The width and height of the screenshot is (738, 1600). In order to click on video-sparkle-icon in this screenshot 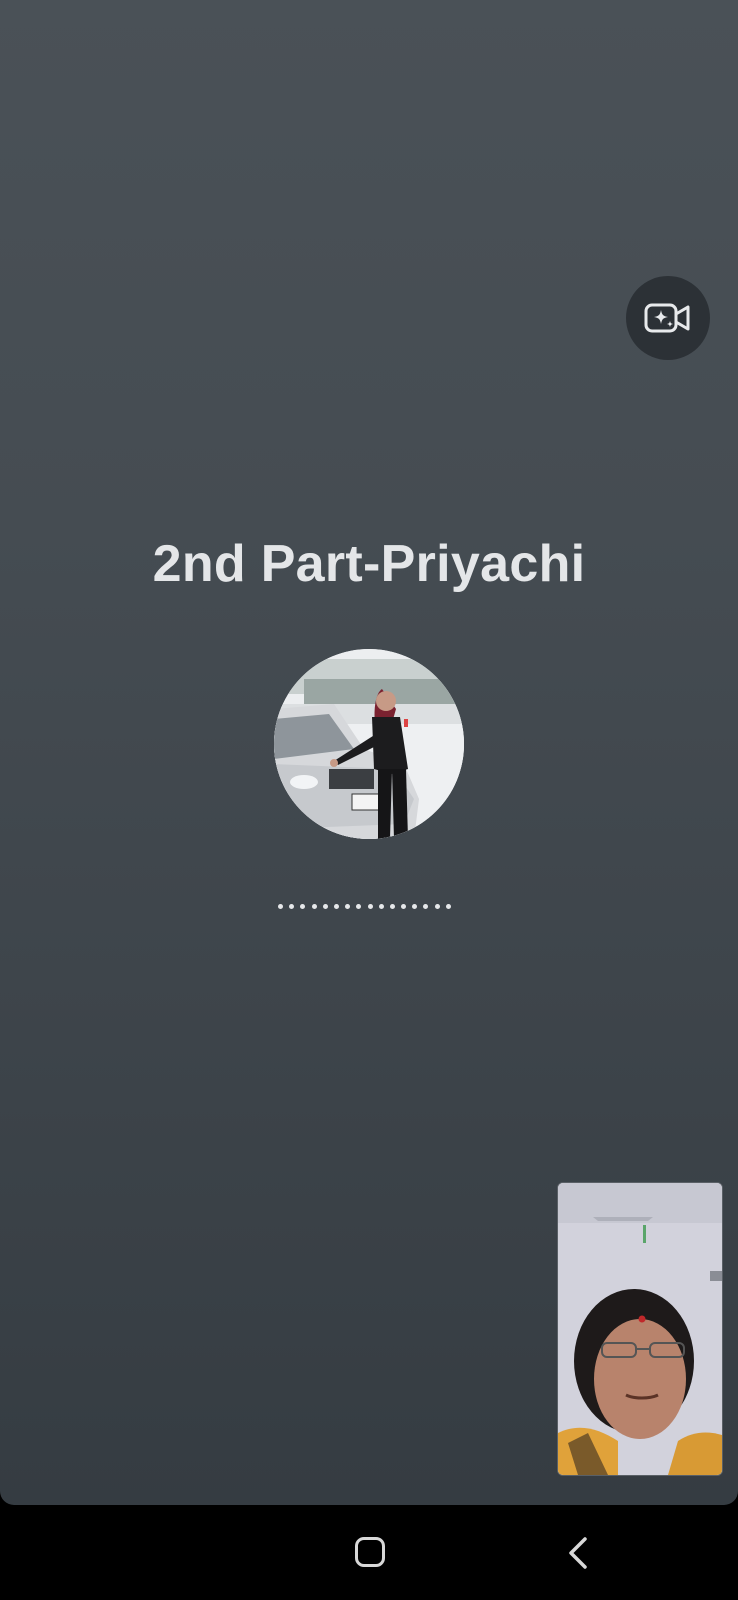, I will do `click(667, 318)`.